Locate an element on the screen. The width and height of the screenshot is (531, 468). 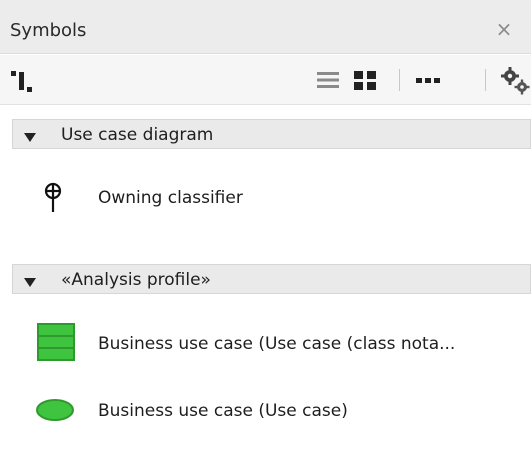
close-icon: × is located at coordinates (504, 29).